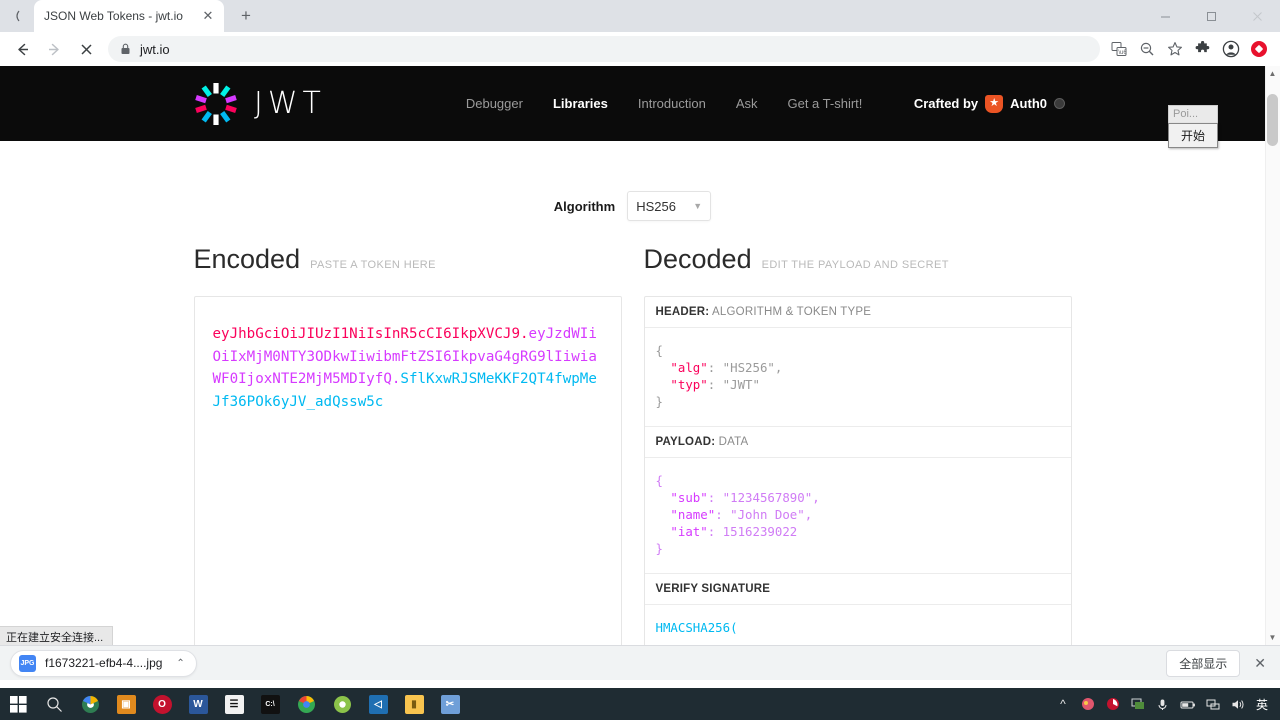 The width and height of the screenshot is (1280, 720). What do you see at coordinates (659, 548) in the screenshot?
I see `payload-close-brace: }` at bounding box center [659, 548].